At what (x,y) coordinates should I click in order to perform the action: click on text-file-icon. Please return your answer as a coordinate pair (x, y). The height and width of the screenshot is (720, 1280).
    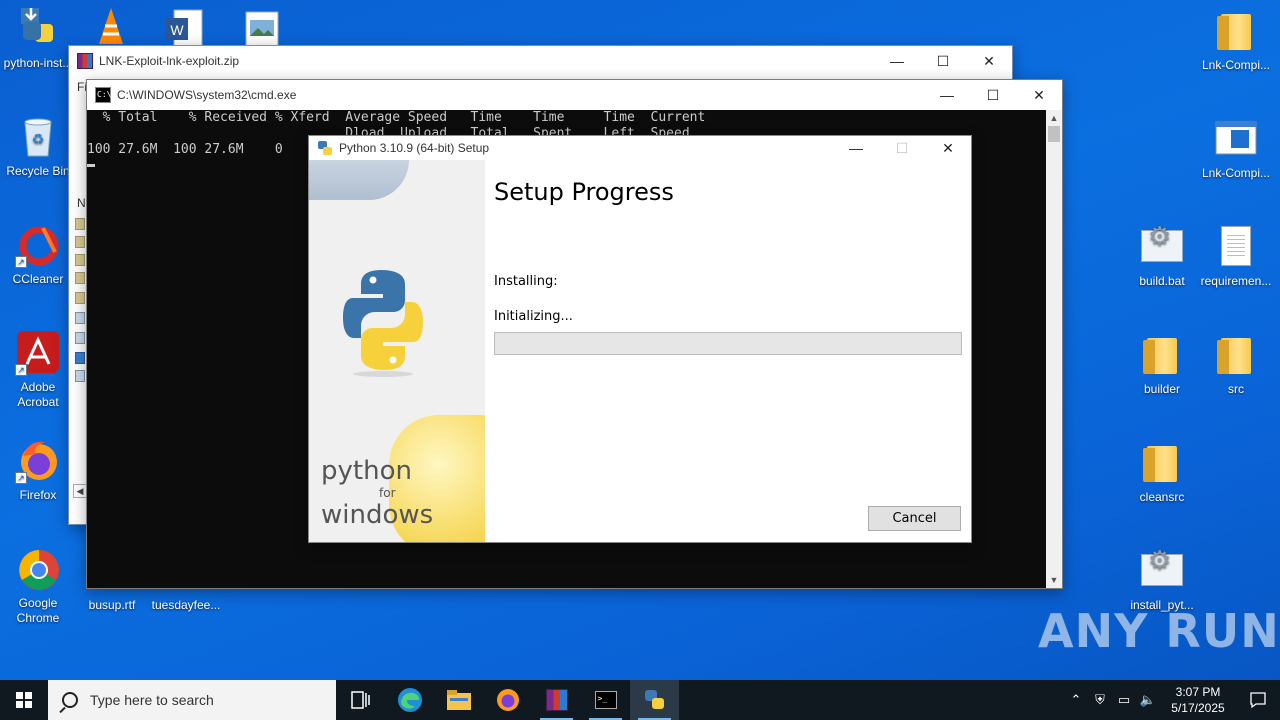
    Looking at the image, I should click on (1236, 247).